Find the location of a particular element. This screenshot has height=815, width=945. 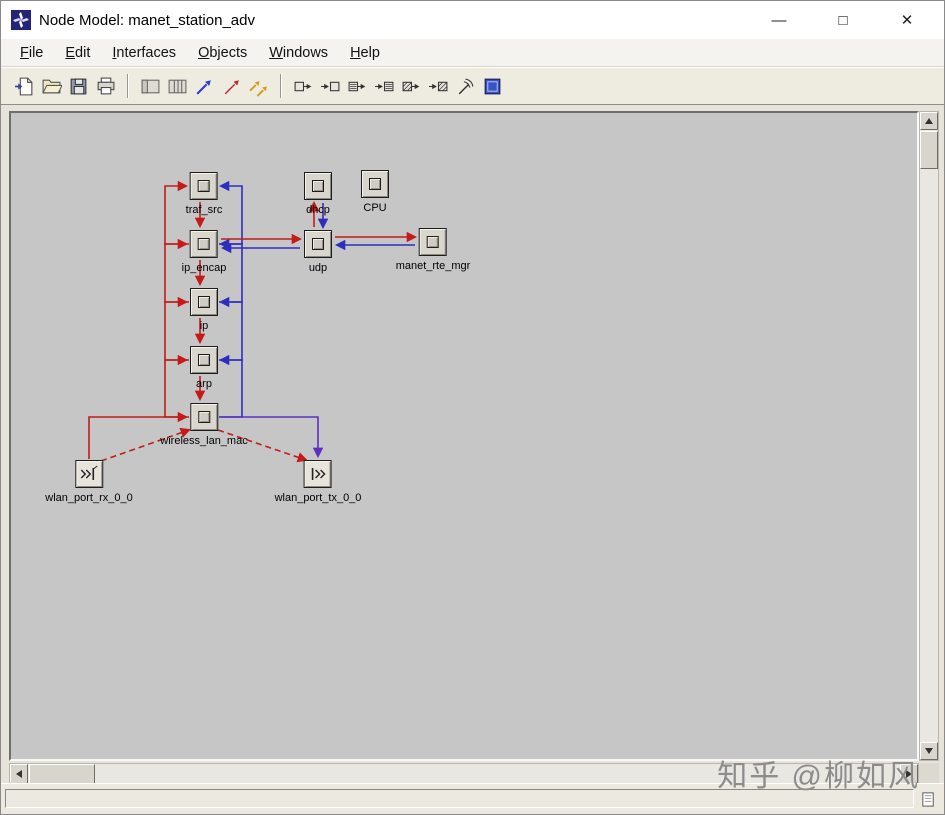

up-arrow-icon is located at coordinates (929, 121).